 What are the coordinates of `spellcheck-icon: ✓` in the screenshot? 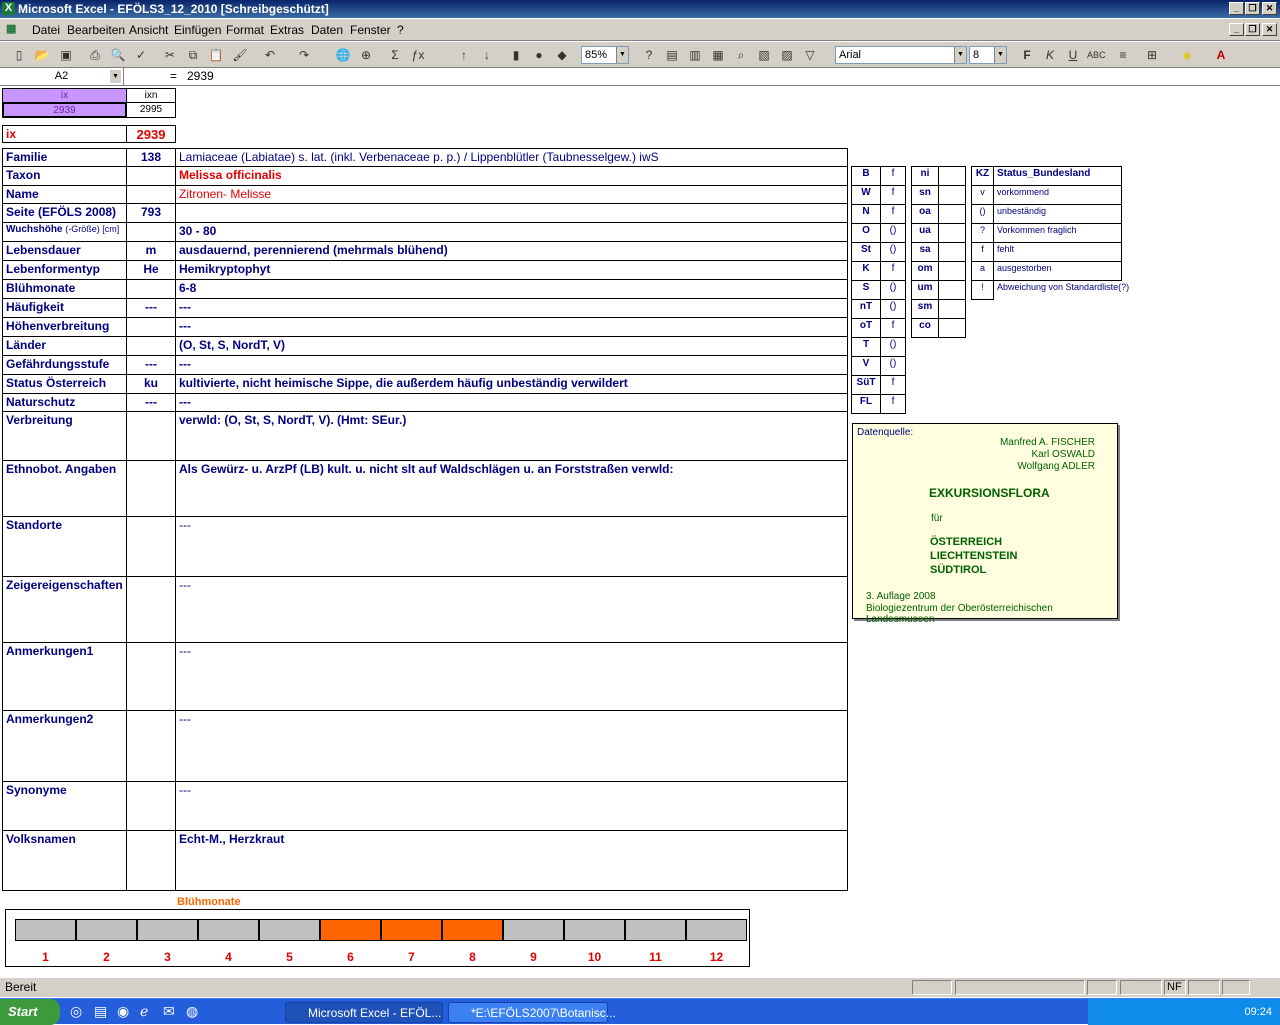 It's located at (141, 55).